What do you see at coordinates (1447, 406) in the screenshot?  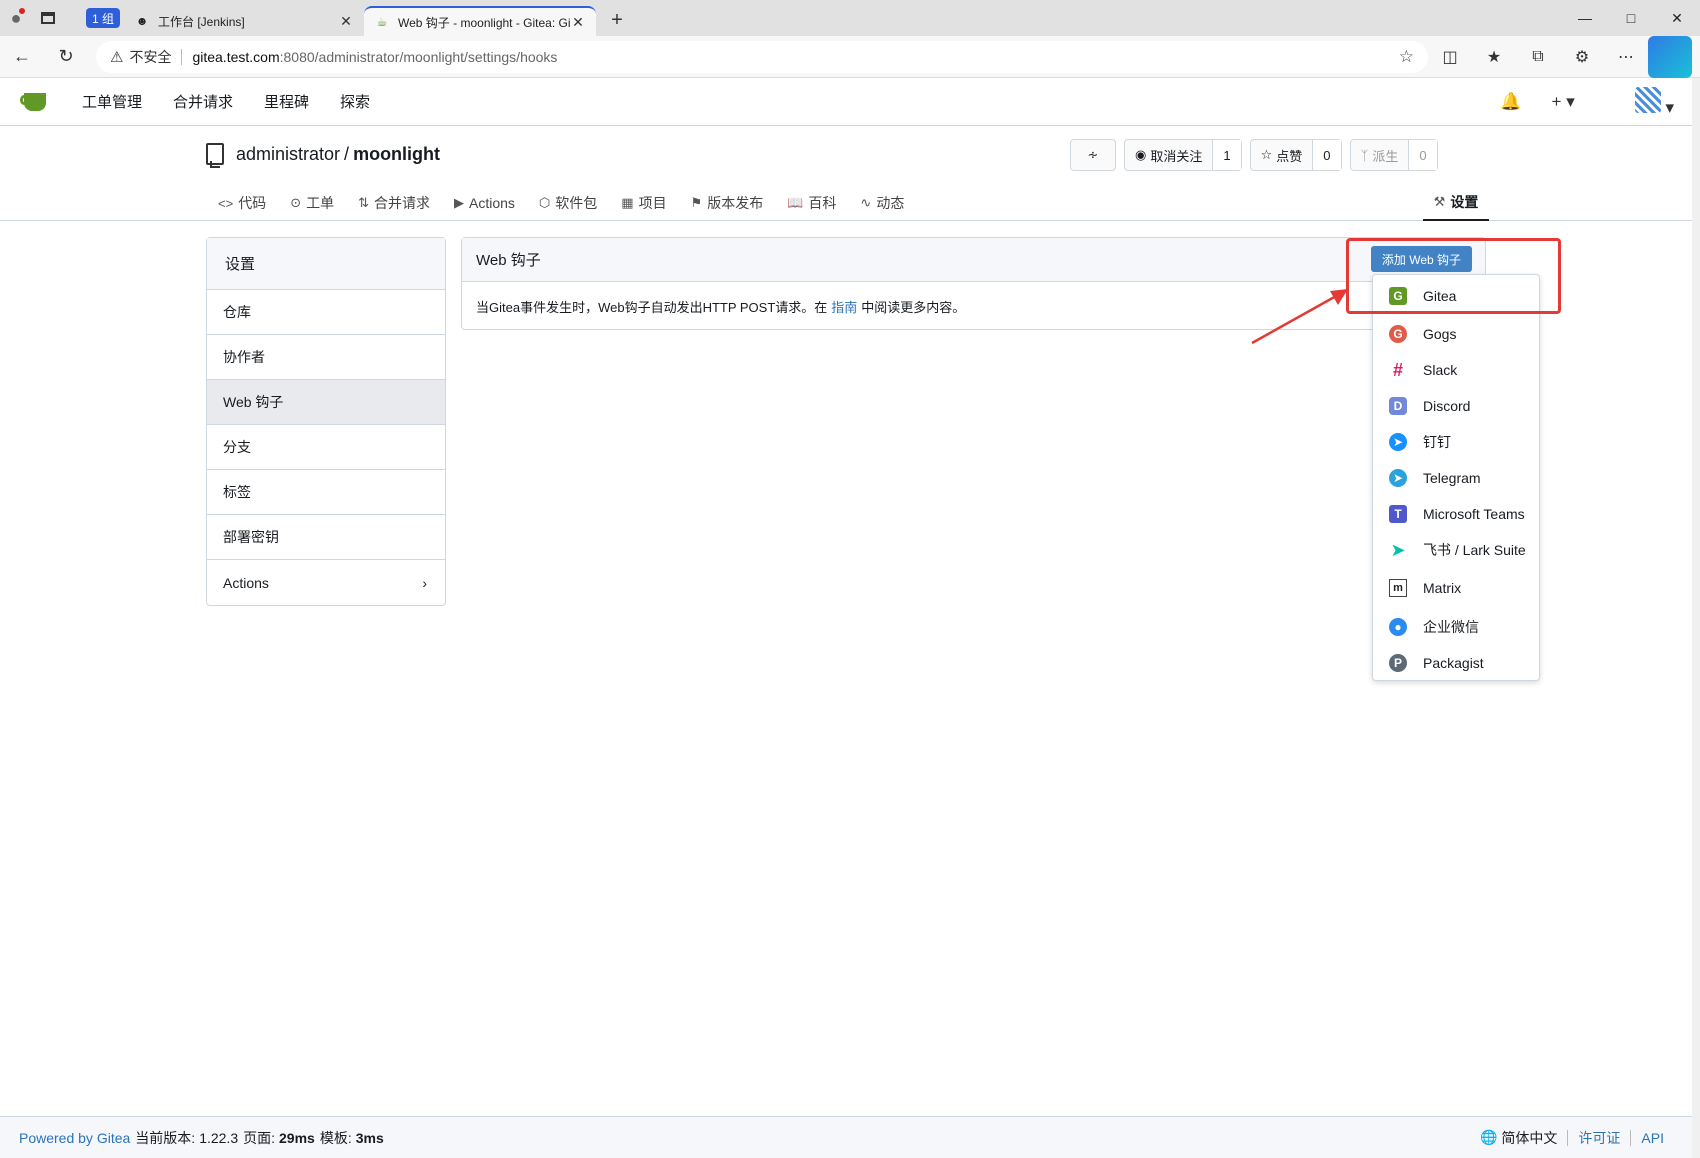 I see `menu-item-label: Discord` at bounding box center [1447, 406].